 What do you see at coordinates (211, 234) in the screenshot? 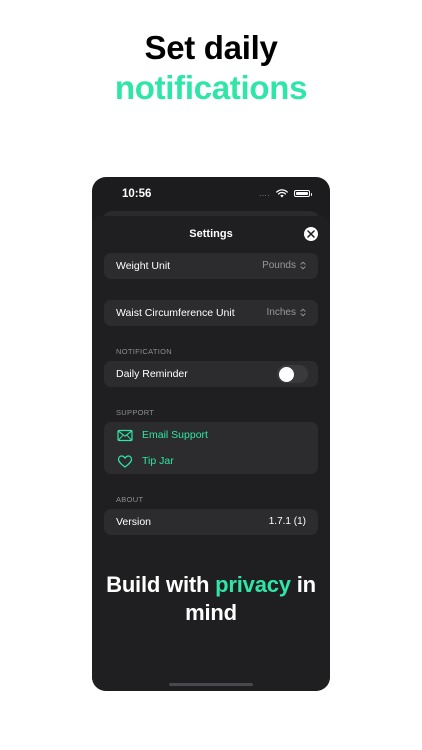
I see `settings-title: Settings` at bounding box center [211, 234].